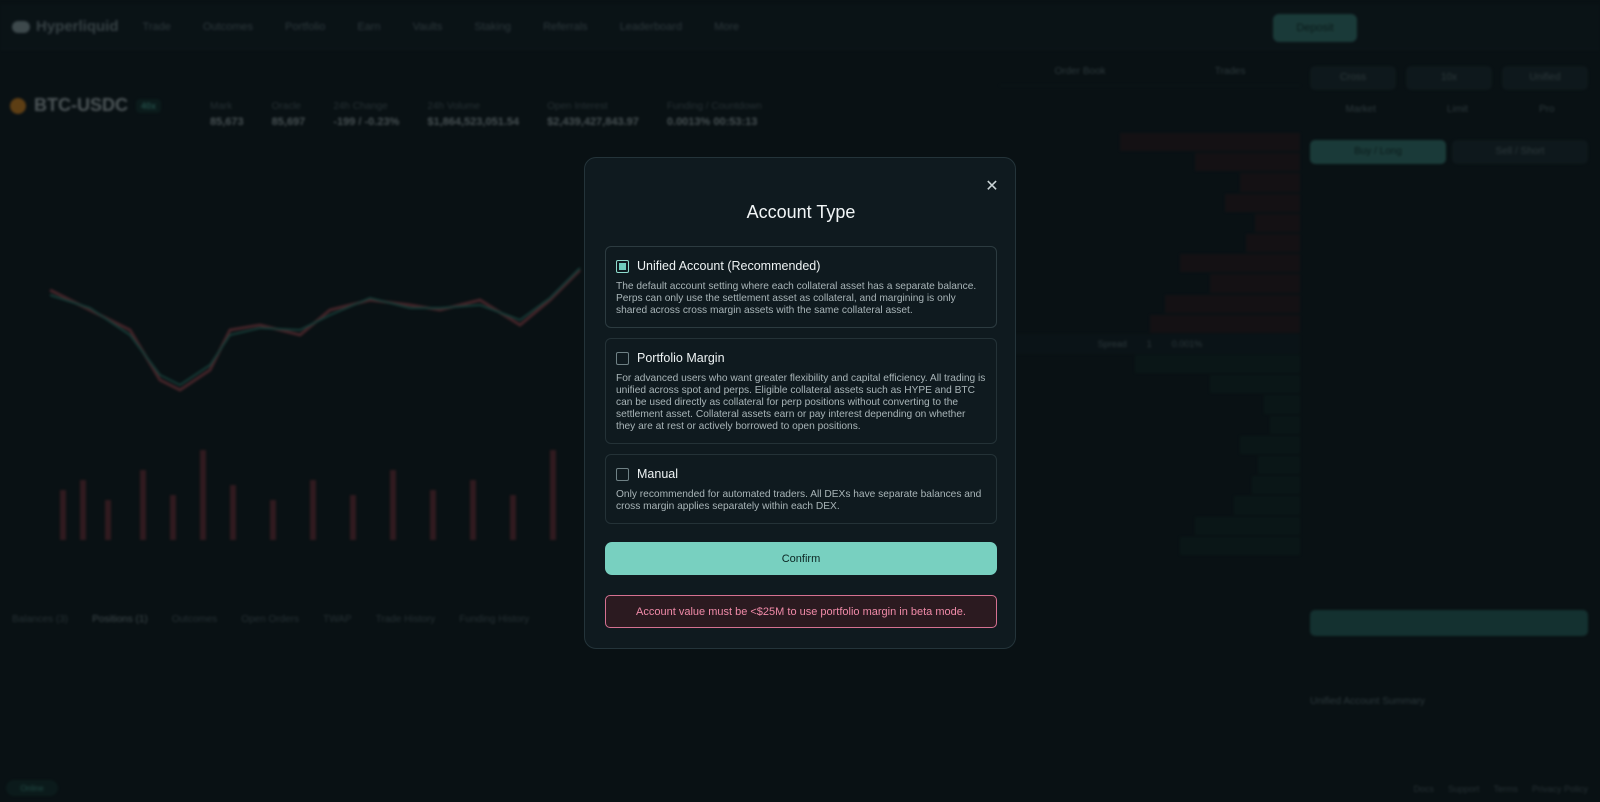  What do you see at coordinates (801, 558) in the screenshot?
I see `confirm-button: Confirm` at bounding box center [801, 558].